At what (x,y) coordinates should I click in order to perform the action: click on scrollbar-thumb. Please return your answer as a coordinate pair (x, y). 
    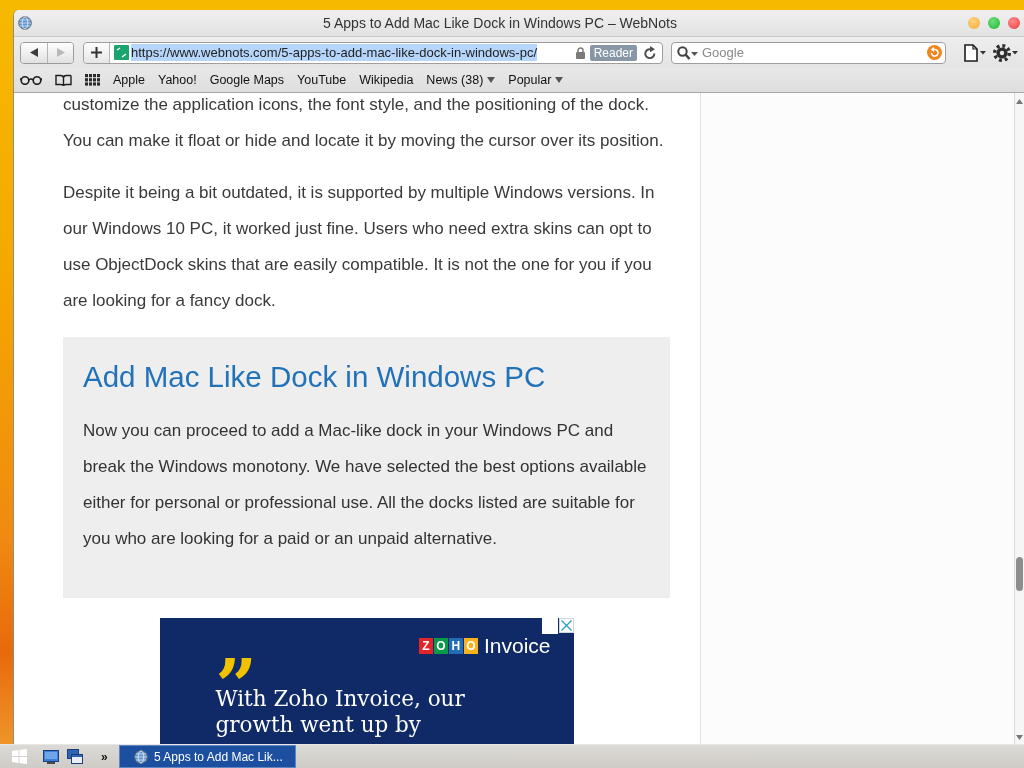
    Looking at the image, I should click on (1019, 574).